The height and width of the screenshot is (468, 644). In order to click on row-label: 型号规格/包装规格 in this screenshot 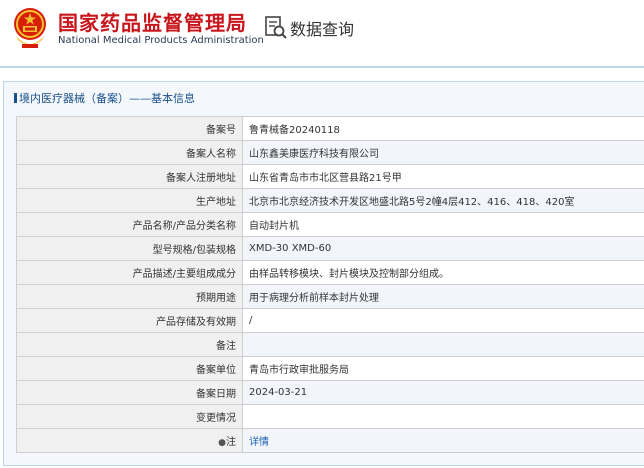, I will do `click(129, 248)`.